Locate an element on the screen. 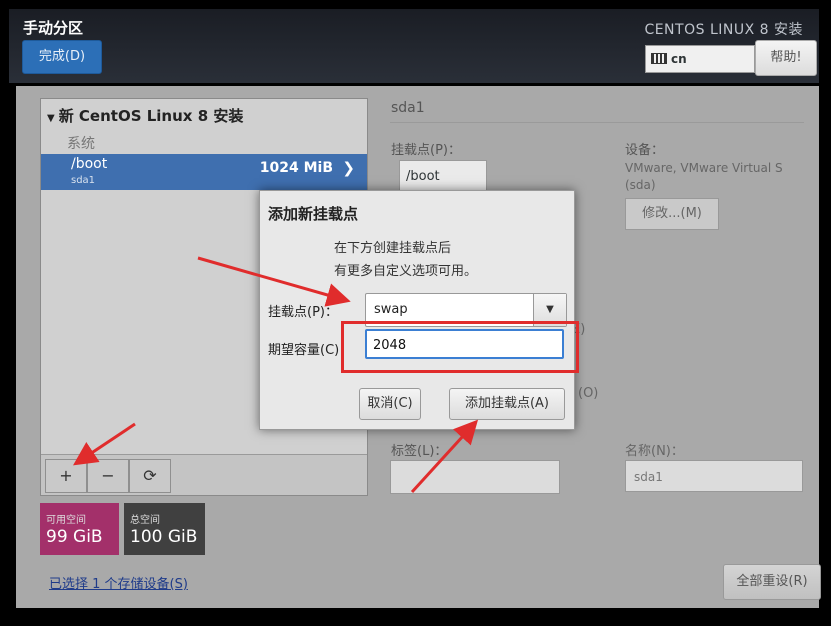  available-space-label: 可用空间 is located at coordinates (66, 520).